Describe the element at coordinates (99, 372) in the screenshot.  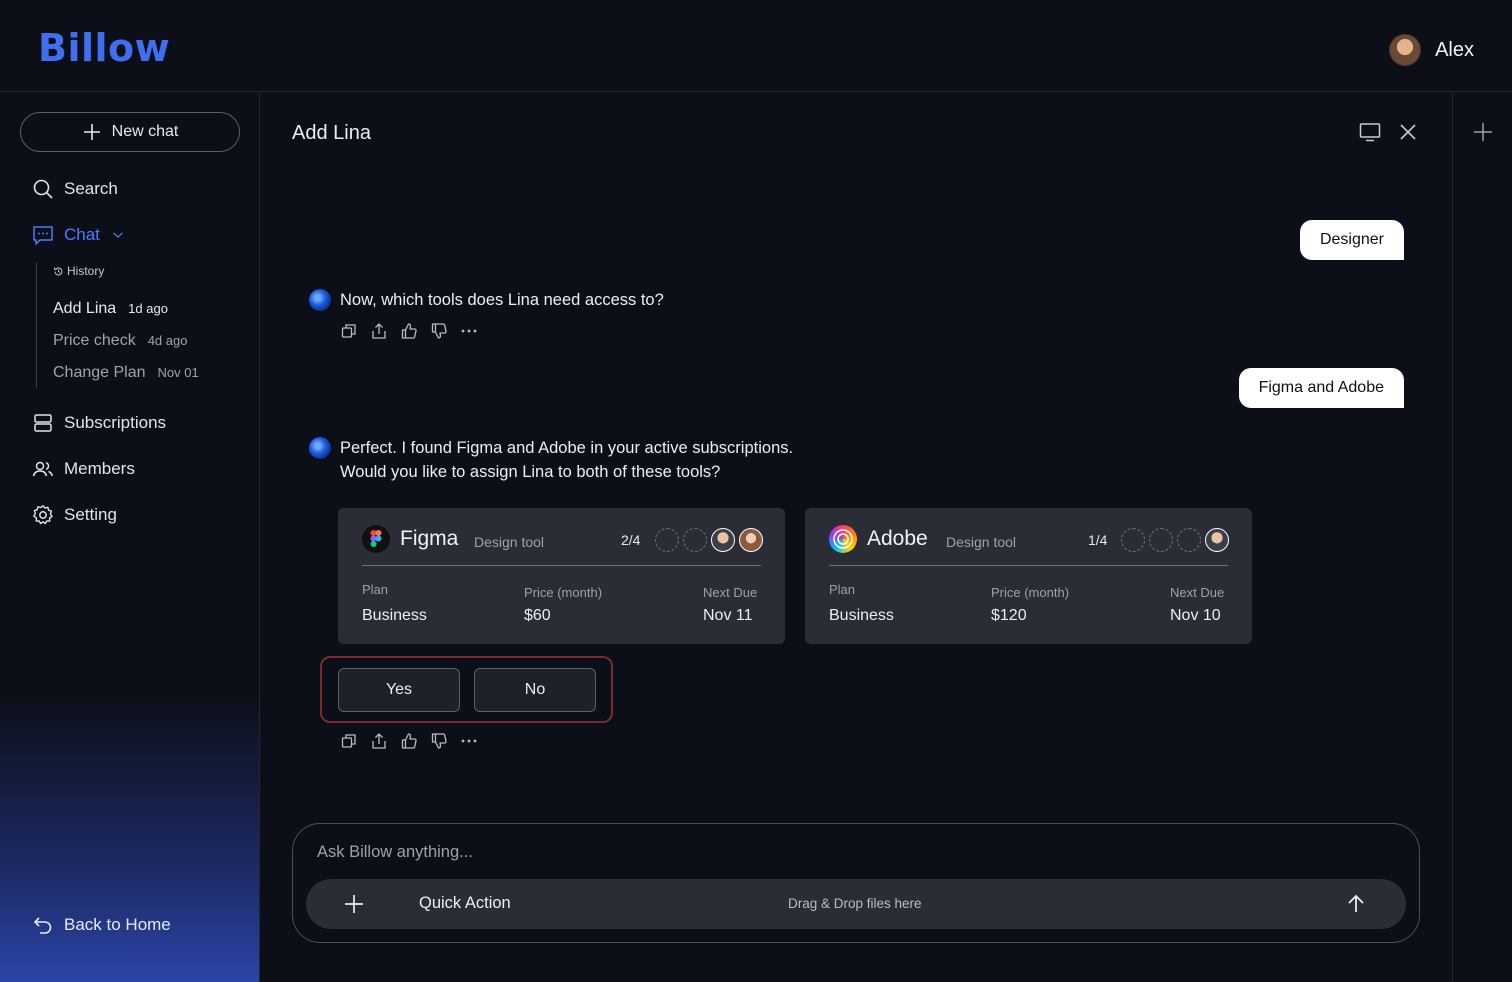
I see `history-title: Change Plan` at that location.